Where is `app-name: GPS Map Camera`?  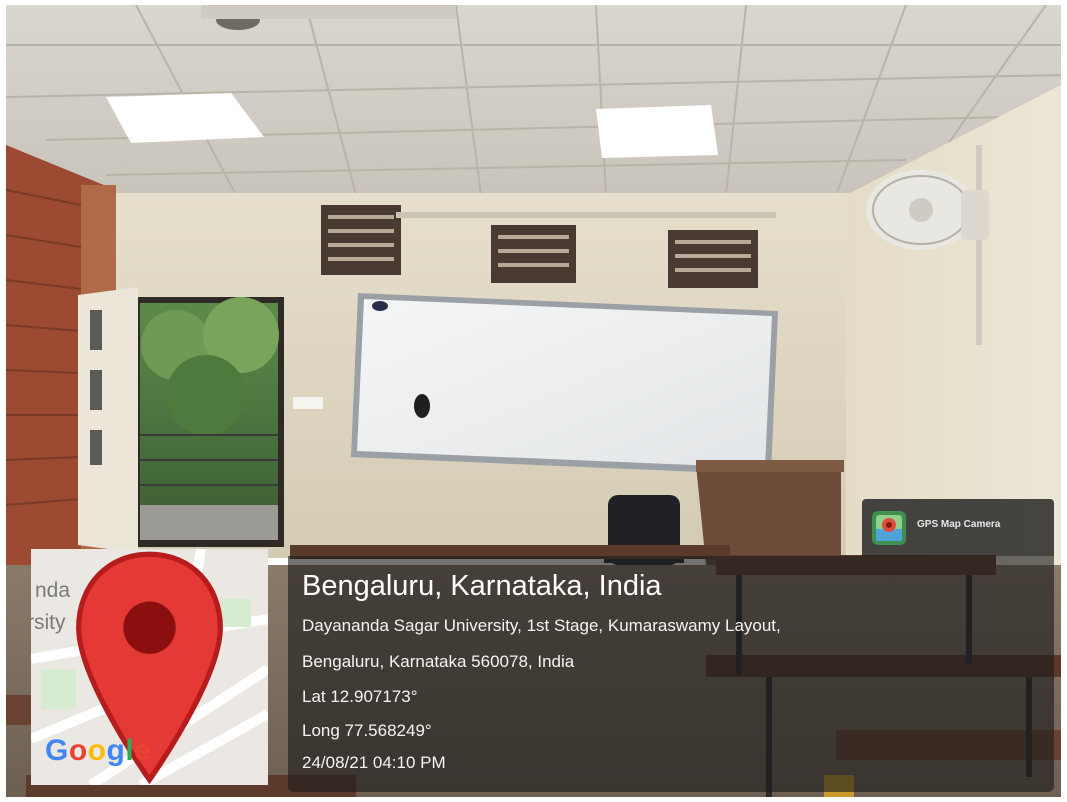
app-name: GPS Map Camera is located at coordinates (959, 524).